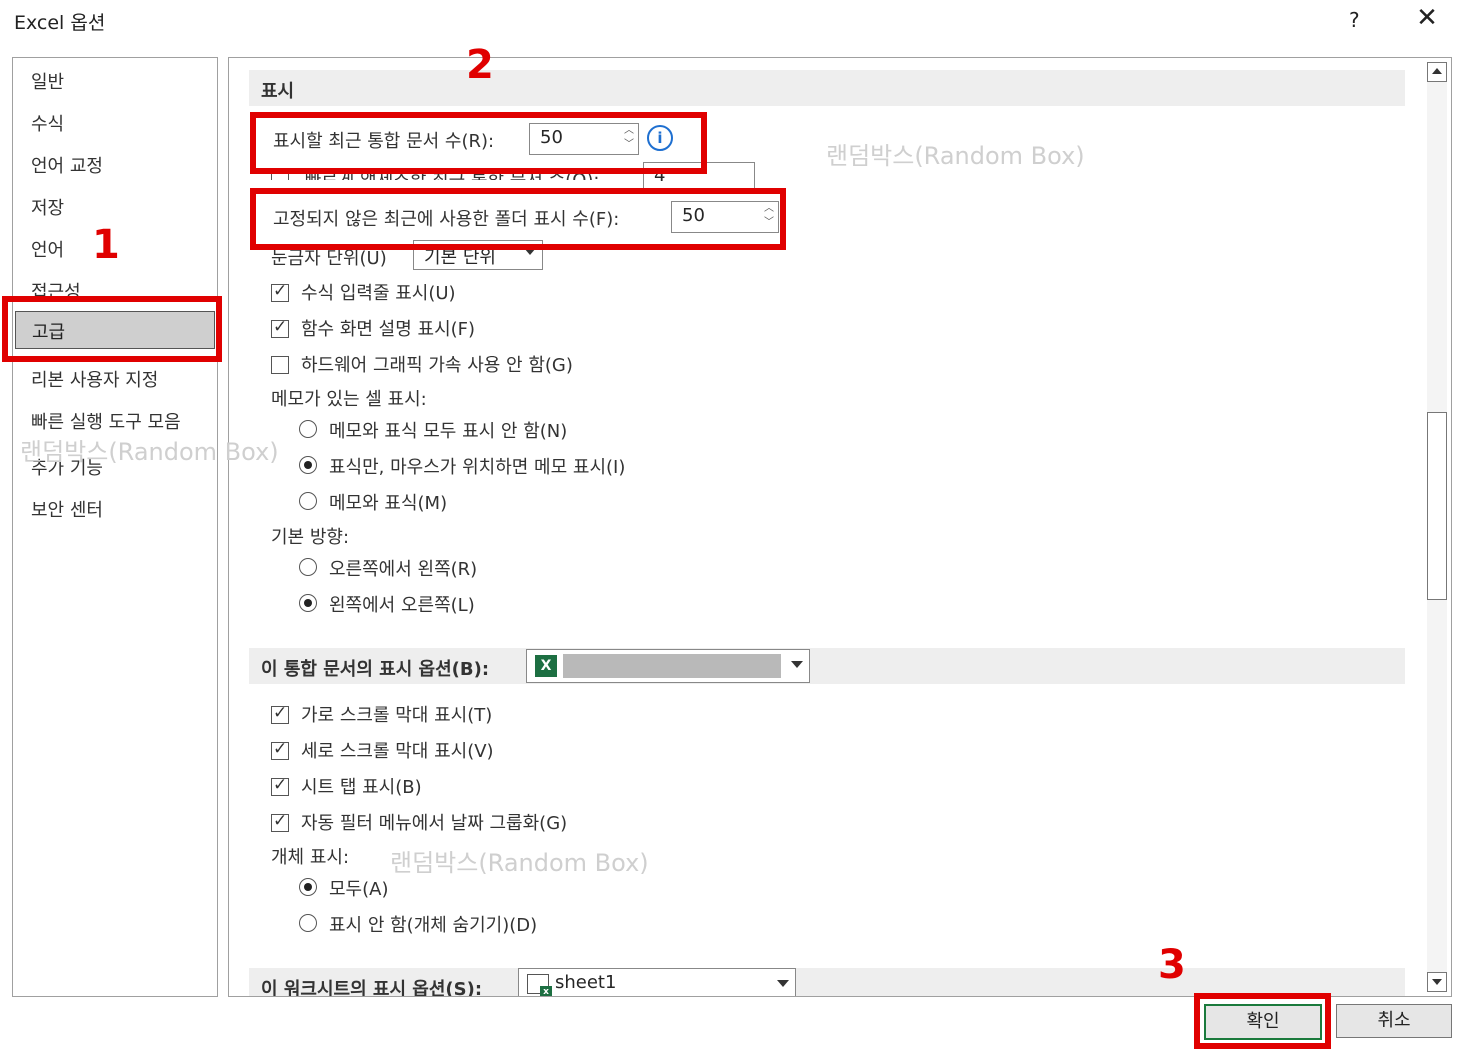 This screenshot has height=1050, width=1464. What do you see at coordinates (1354, 20) in the screenshot?
I see `help-button: ?` at bounding box center [1354, 20].